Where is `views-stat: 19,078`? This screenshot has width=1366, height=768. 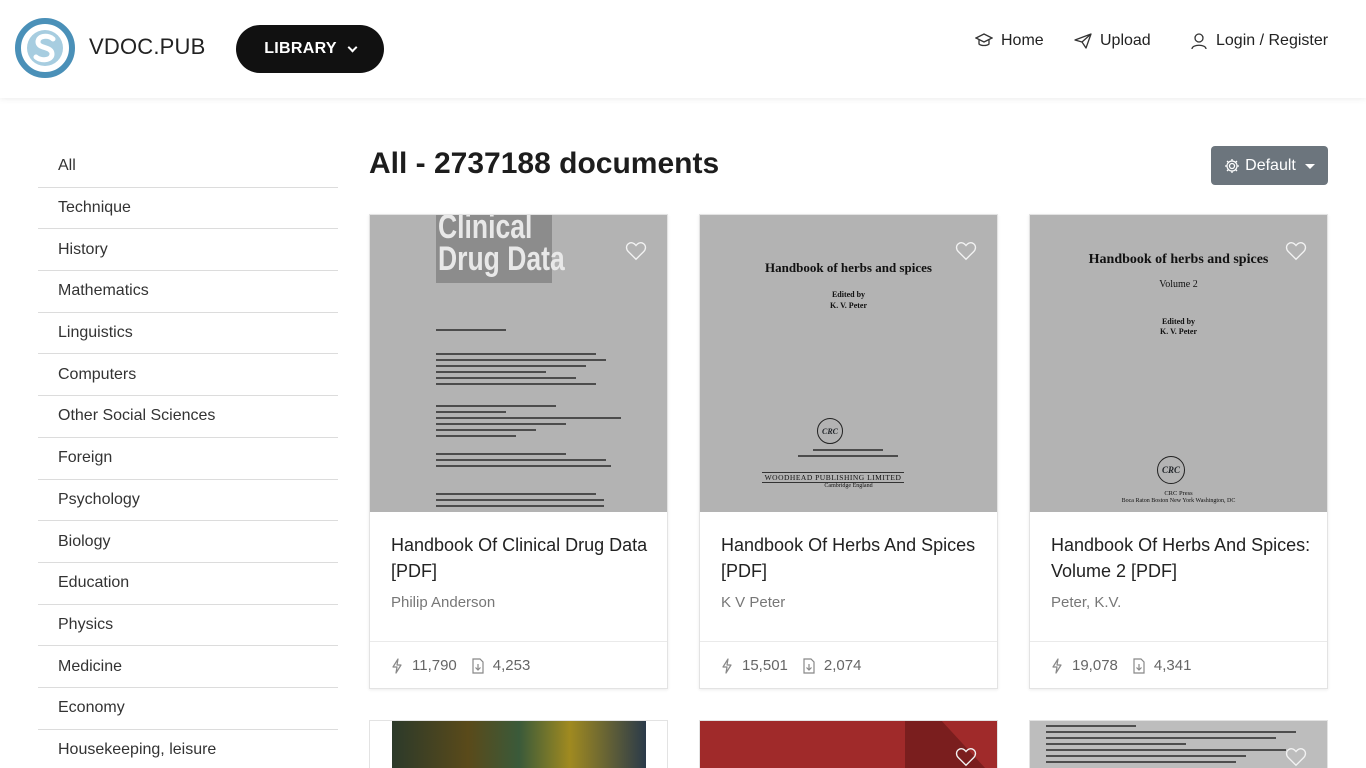
views-stat: 19,078 is located at coordinates (1084, 665).